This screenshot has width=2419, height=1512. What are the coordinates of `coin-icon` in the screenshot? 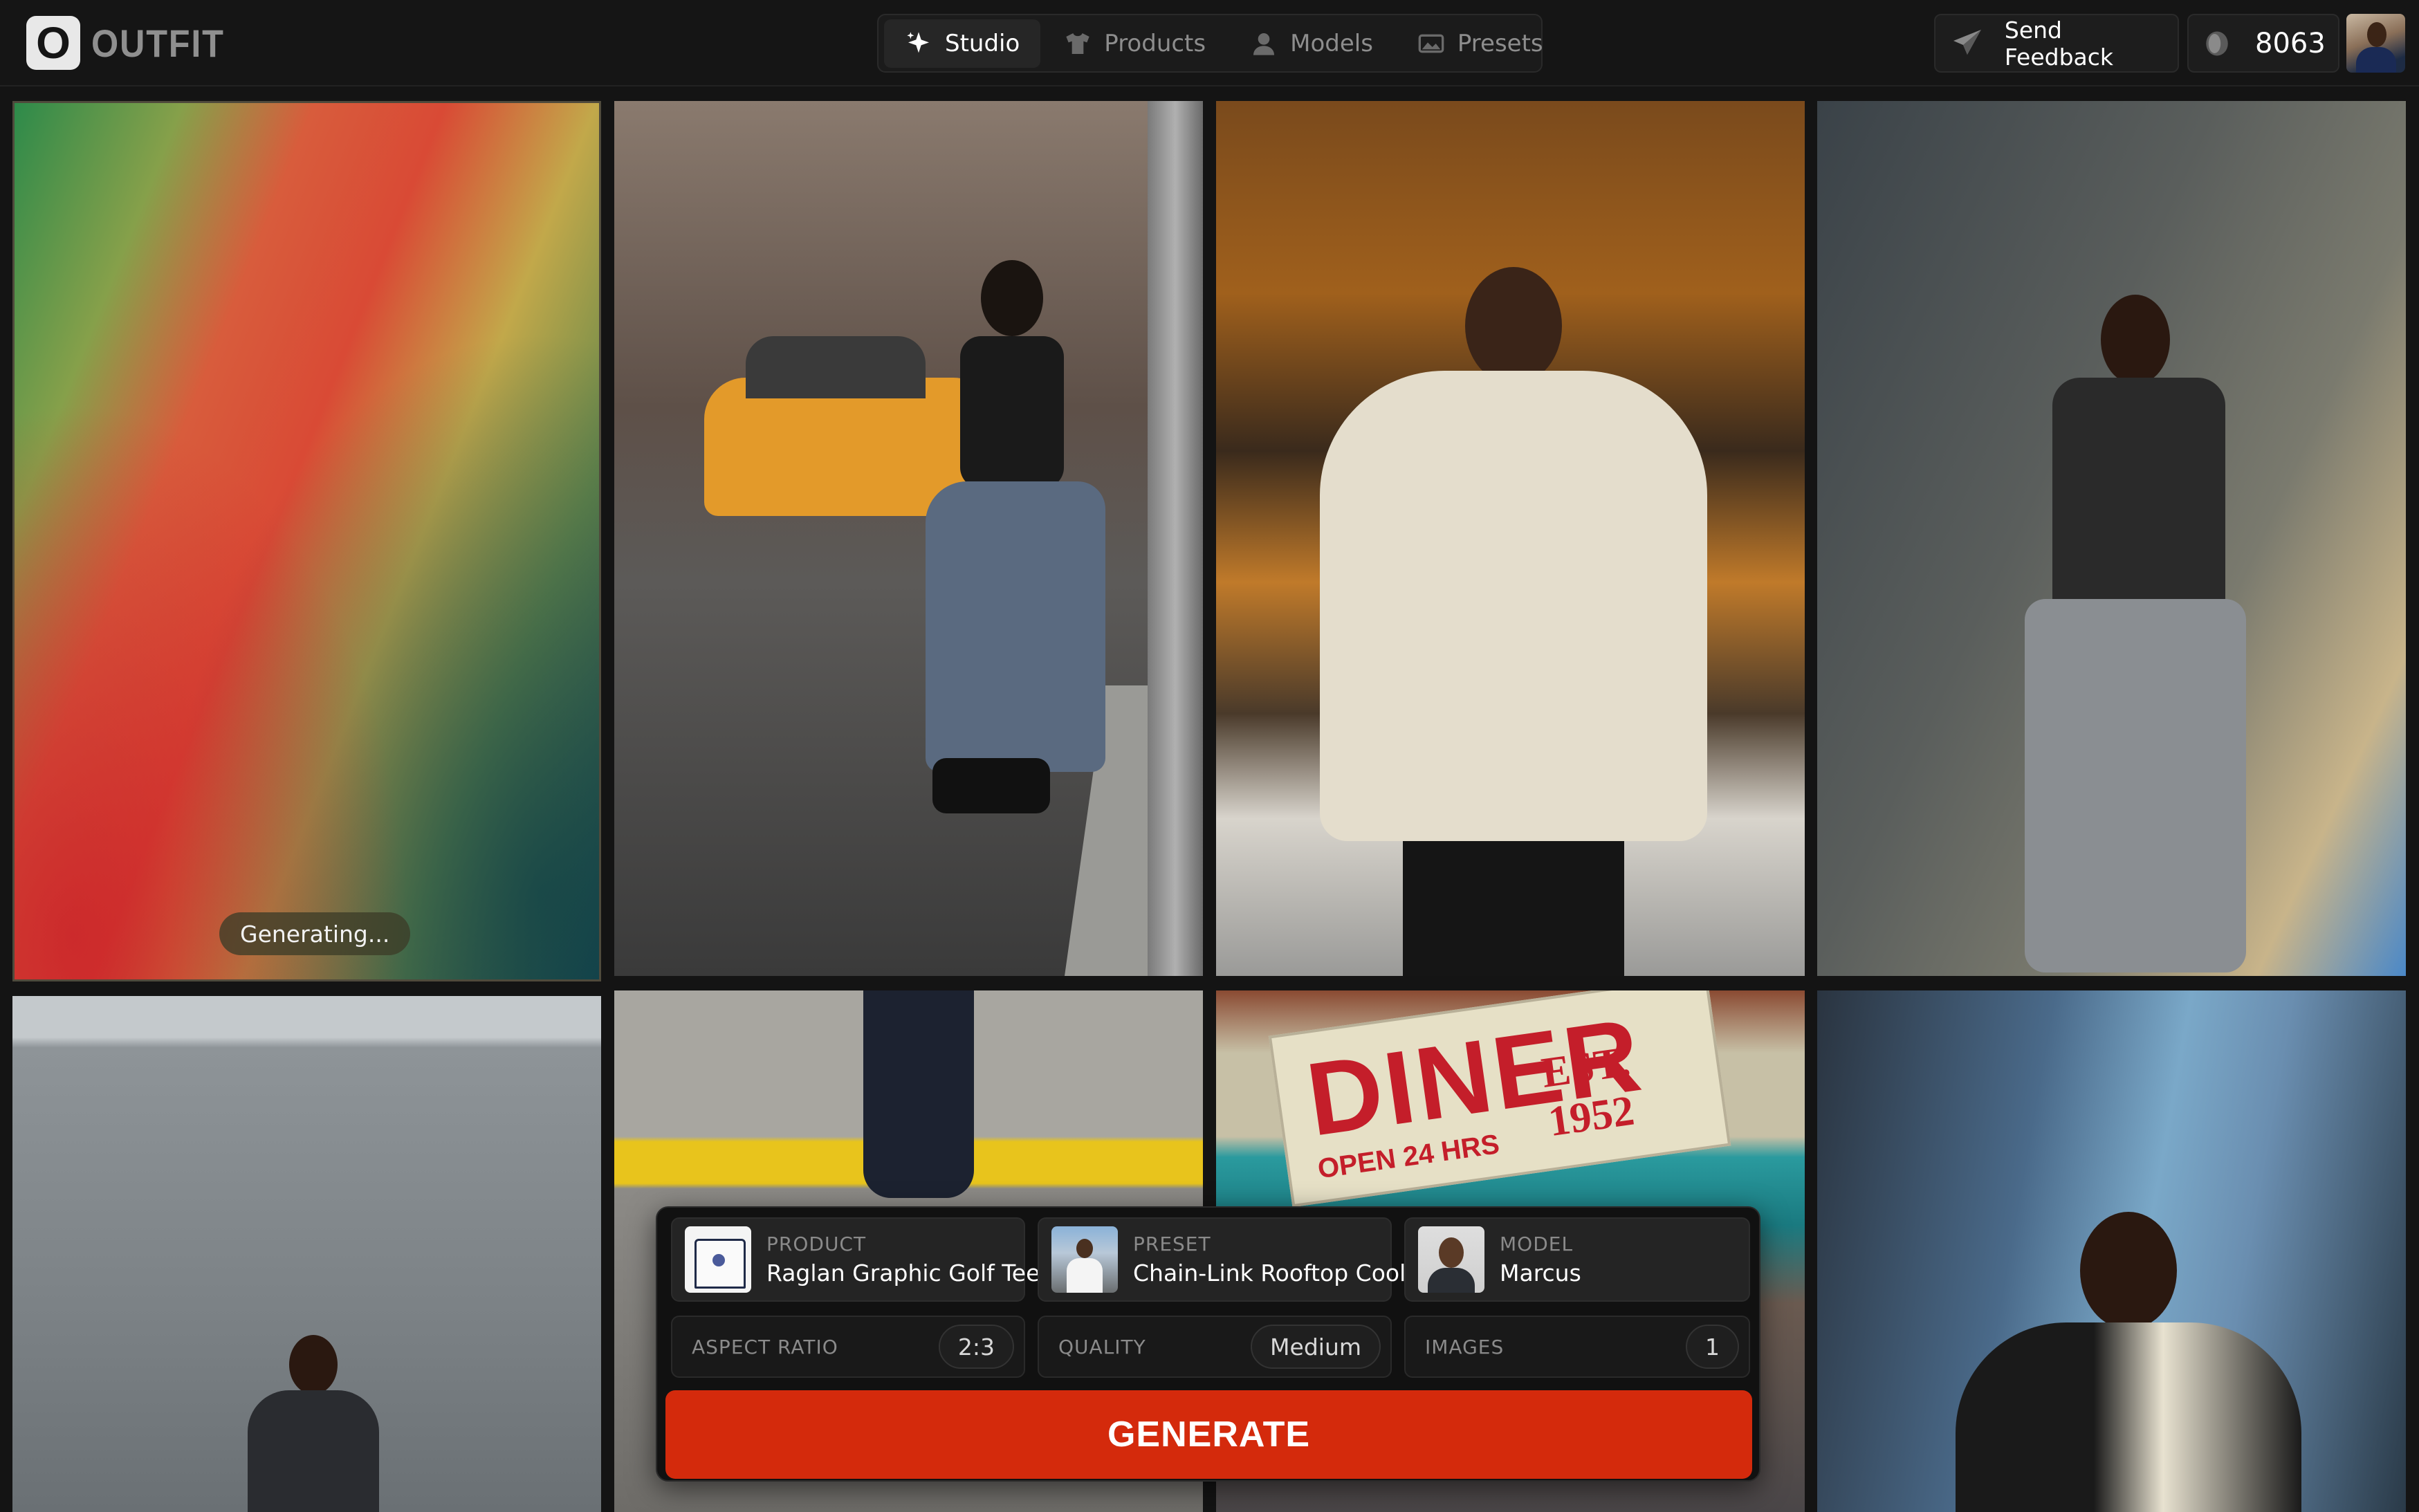 It's located at (2217, 43).